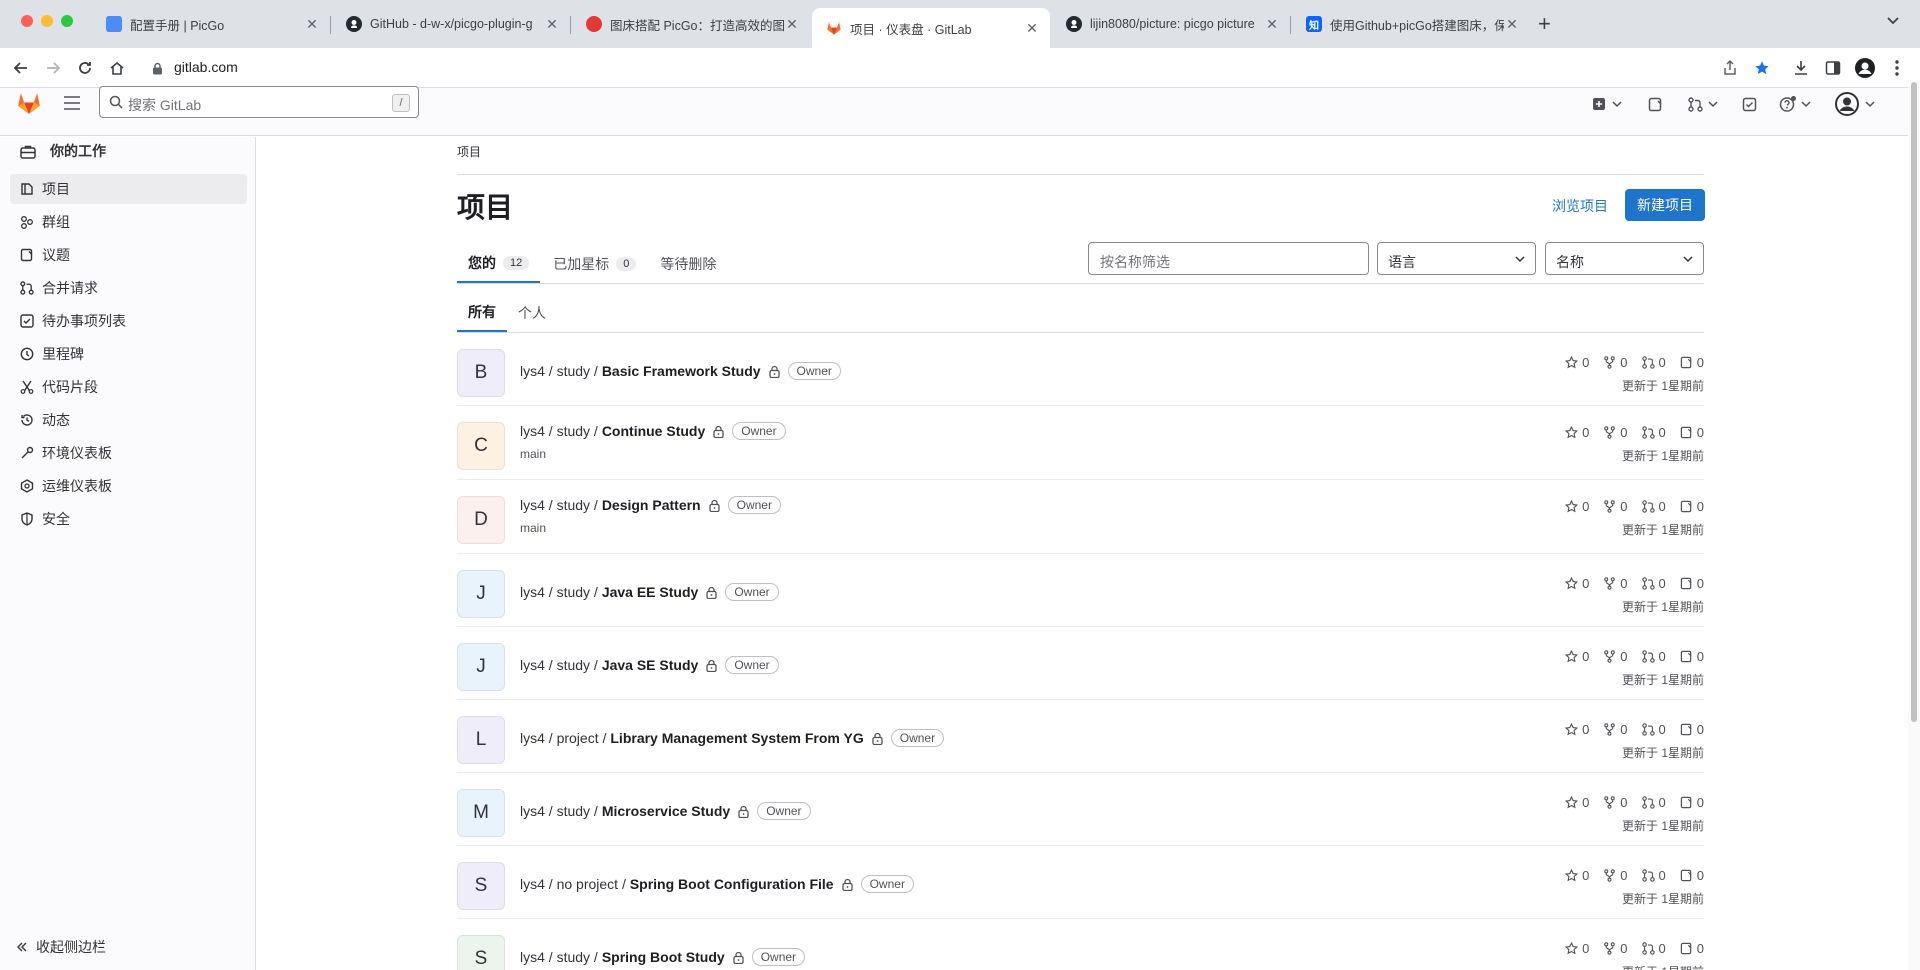 This screenshot has width=1920, height=970. Describe the element at coordinates (1580, 206) in the screenshot. I see `browse-projects-link: 浏览项目` at that location.